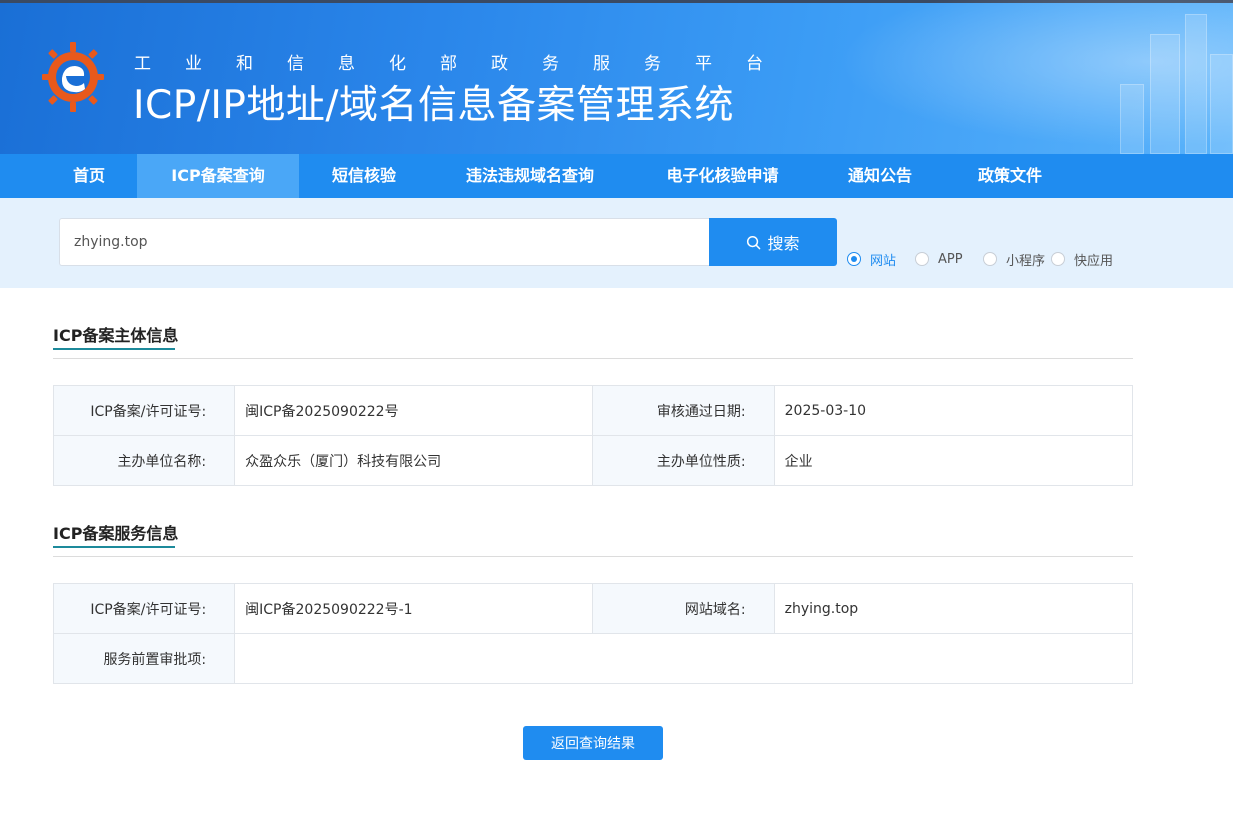 The width and height of the screenshot is (1233, 823). What do you see at coordinates (953, 460) in the screenshot?
I see `organizer-type-value: 企业` at bounding box center [953, 460].